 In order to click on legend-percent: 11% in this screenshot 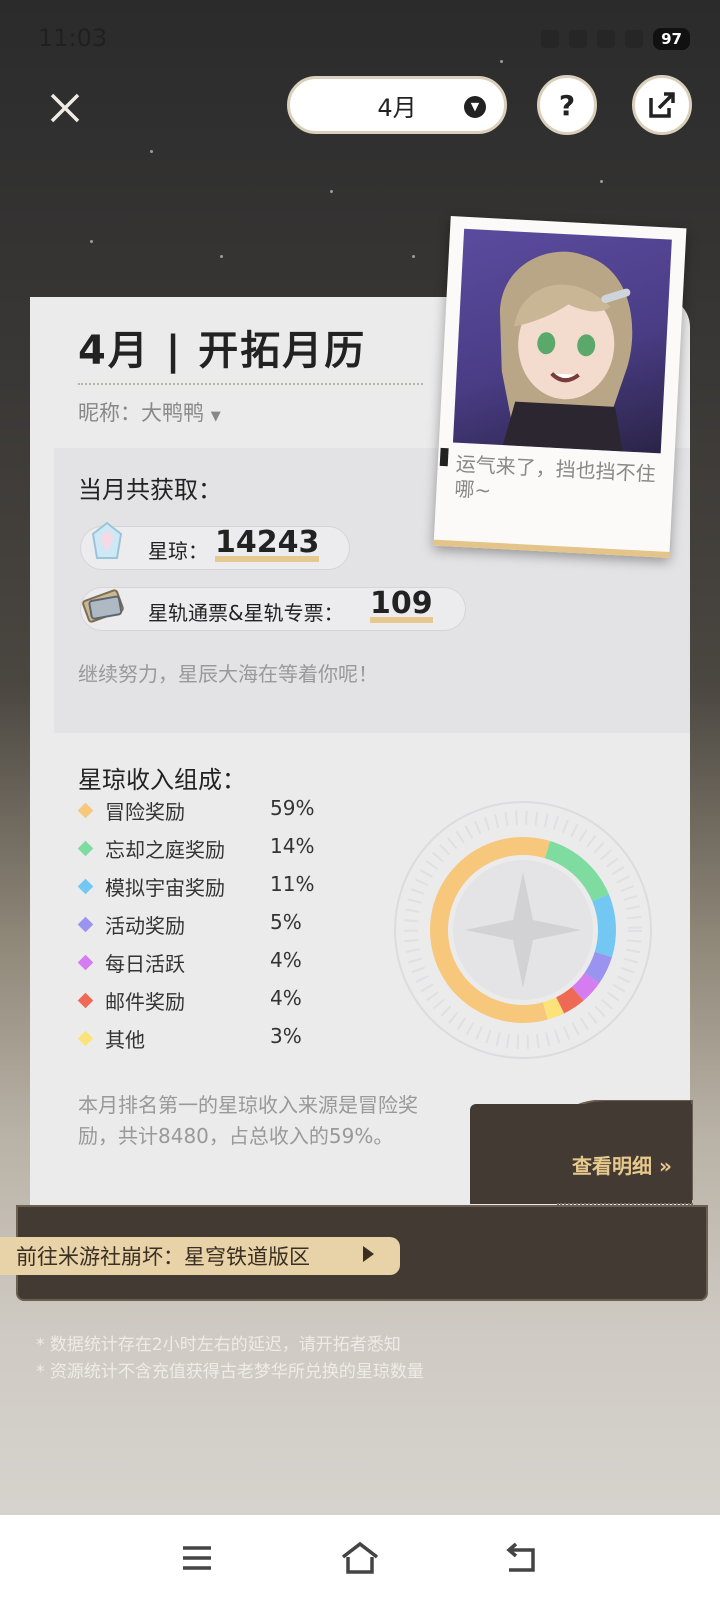, I will do `click(292, 884)`.